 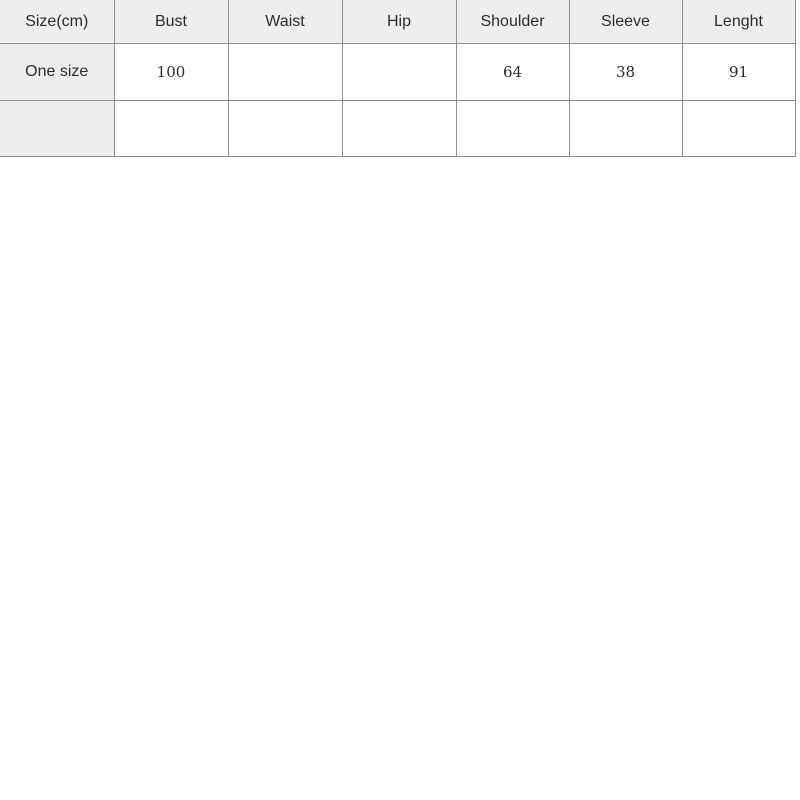 I want to click on cell-shoulder-value: 64, so click(x=512, y=72).